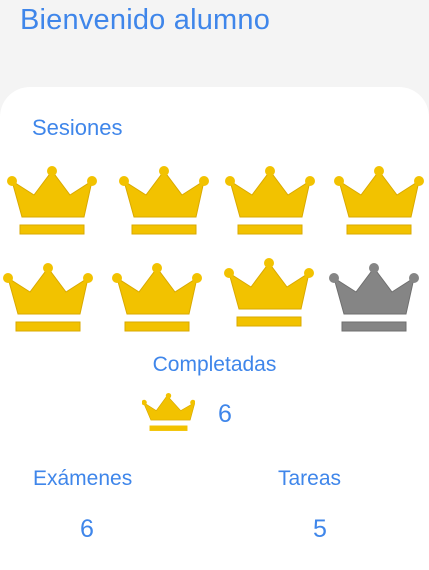  Describe the element at coordinates (374, 297) in the screenshot. I see `crown-pending-icon` at that location.